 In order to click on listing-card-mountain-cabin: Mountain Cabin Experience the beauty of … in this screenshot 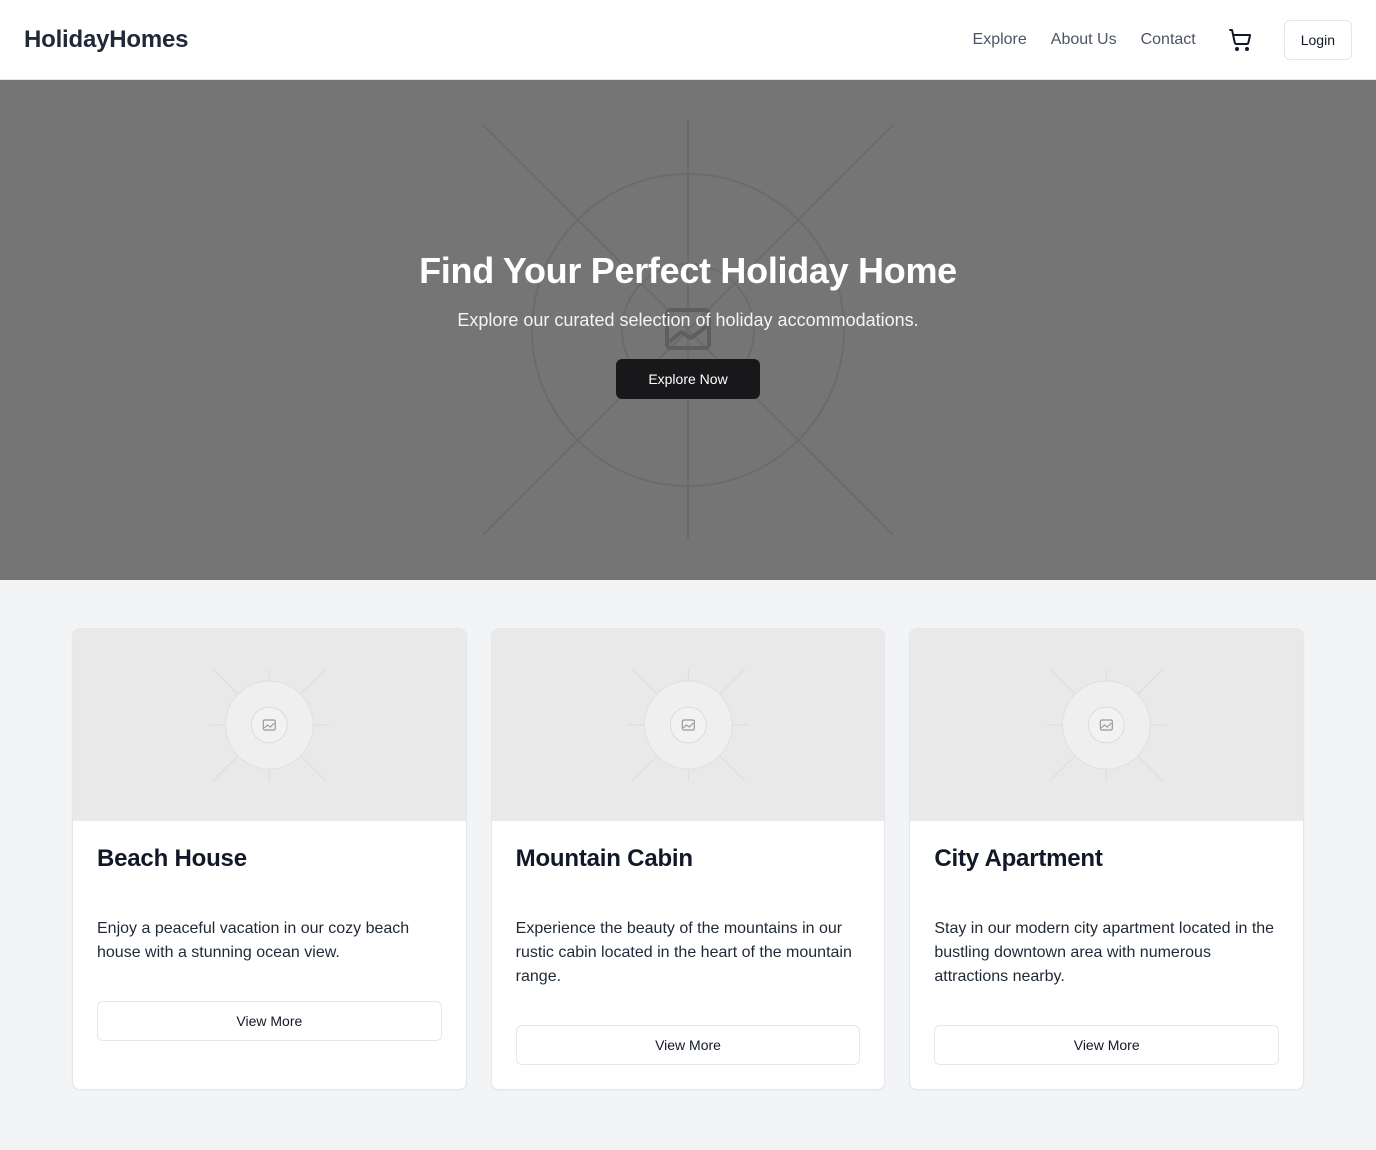, I will do `click(688, 859)`.